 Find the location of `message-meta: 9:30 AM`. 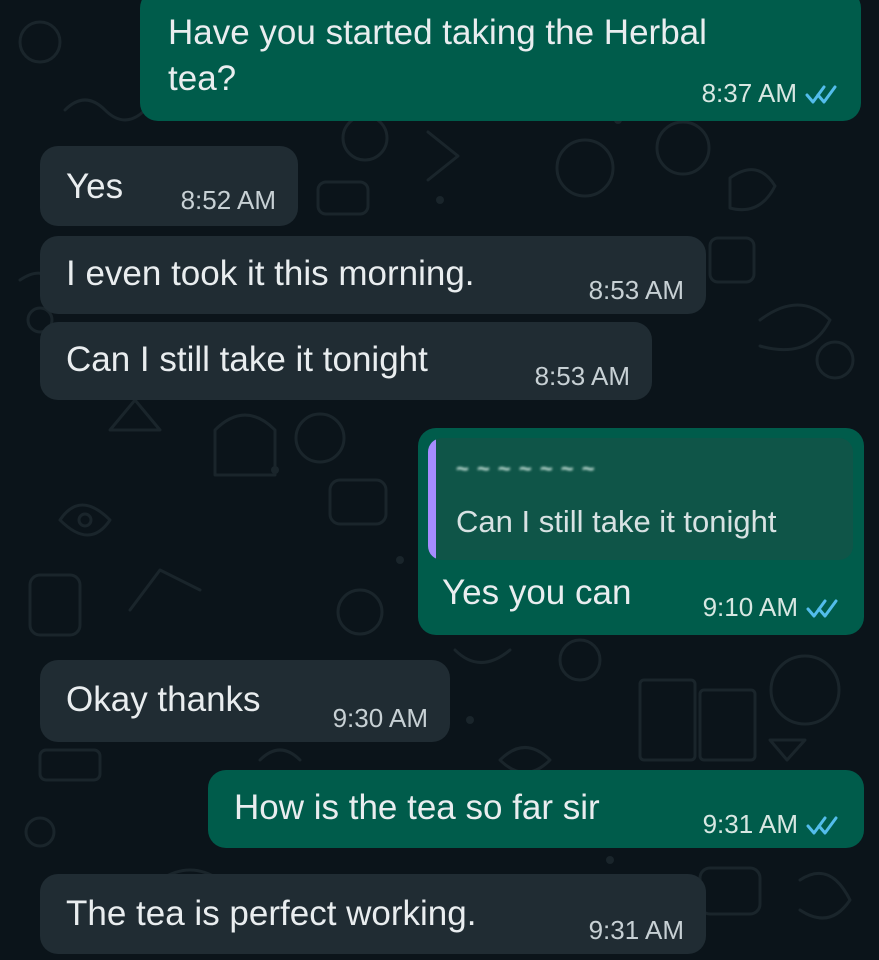

message-meta: 9:30 AM is located at coordinates (380, 718).